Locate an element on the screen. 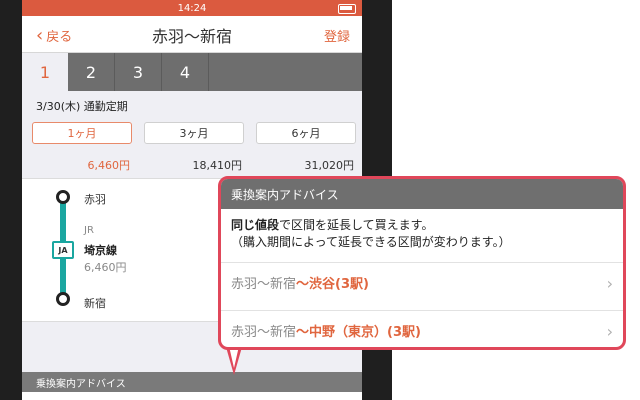 The height and width of the screenshot is (400, 640). price-6-month: 31,020円 is located at coordinates (329, 165).